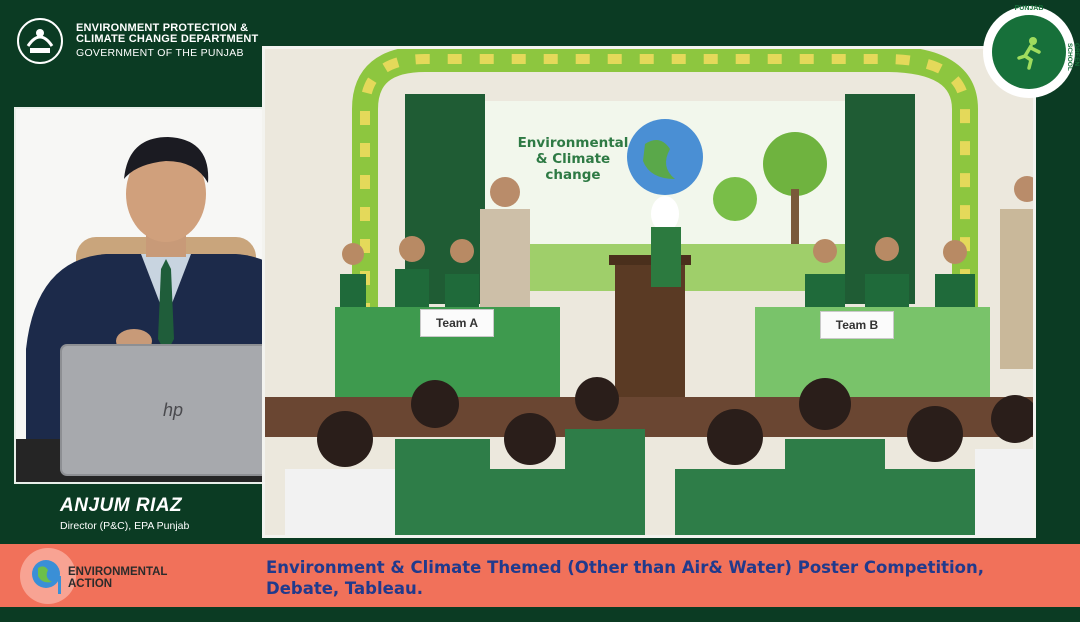  Describe the element at coordinates (573, 159) in the screenshot. I see `backdrop-title: Environmental & Climate change` at that location.